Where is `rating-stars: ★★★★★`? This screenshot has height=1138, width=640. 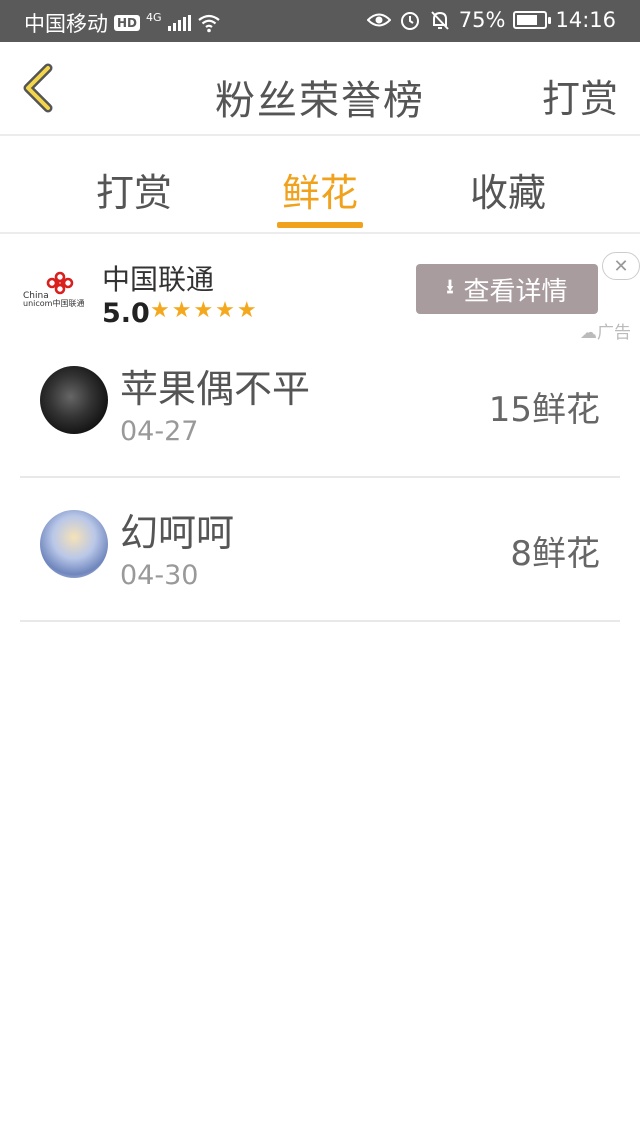
rating-stars: ★★★★★ is located at coordinates (204, 310).